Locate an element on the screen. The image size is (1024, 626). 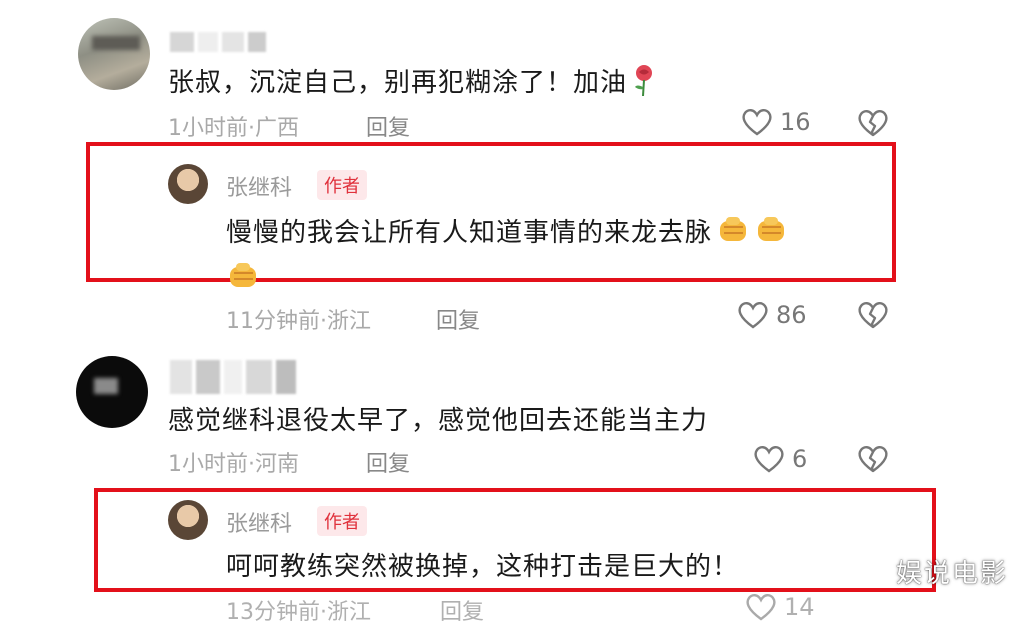
reply-meta: 13分钟前·浙江 is located at coordinates (298, 612).